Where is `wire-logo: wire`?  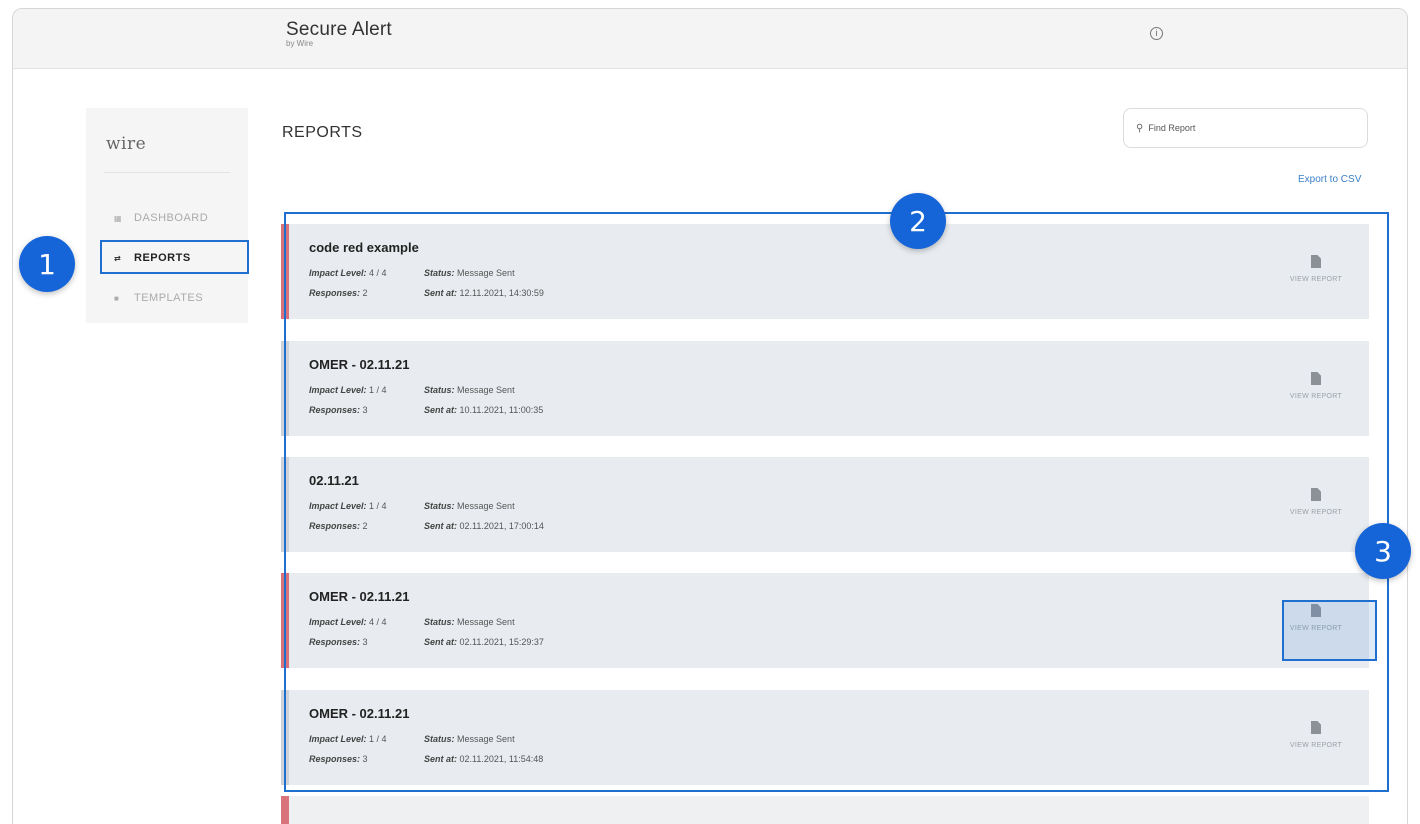
wire-logo: wire is located at coordinates (126, 144).